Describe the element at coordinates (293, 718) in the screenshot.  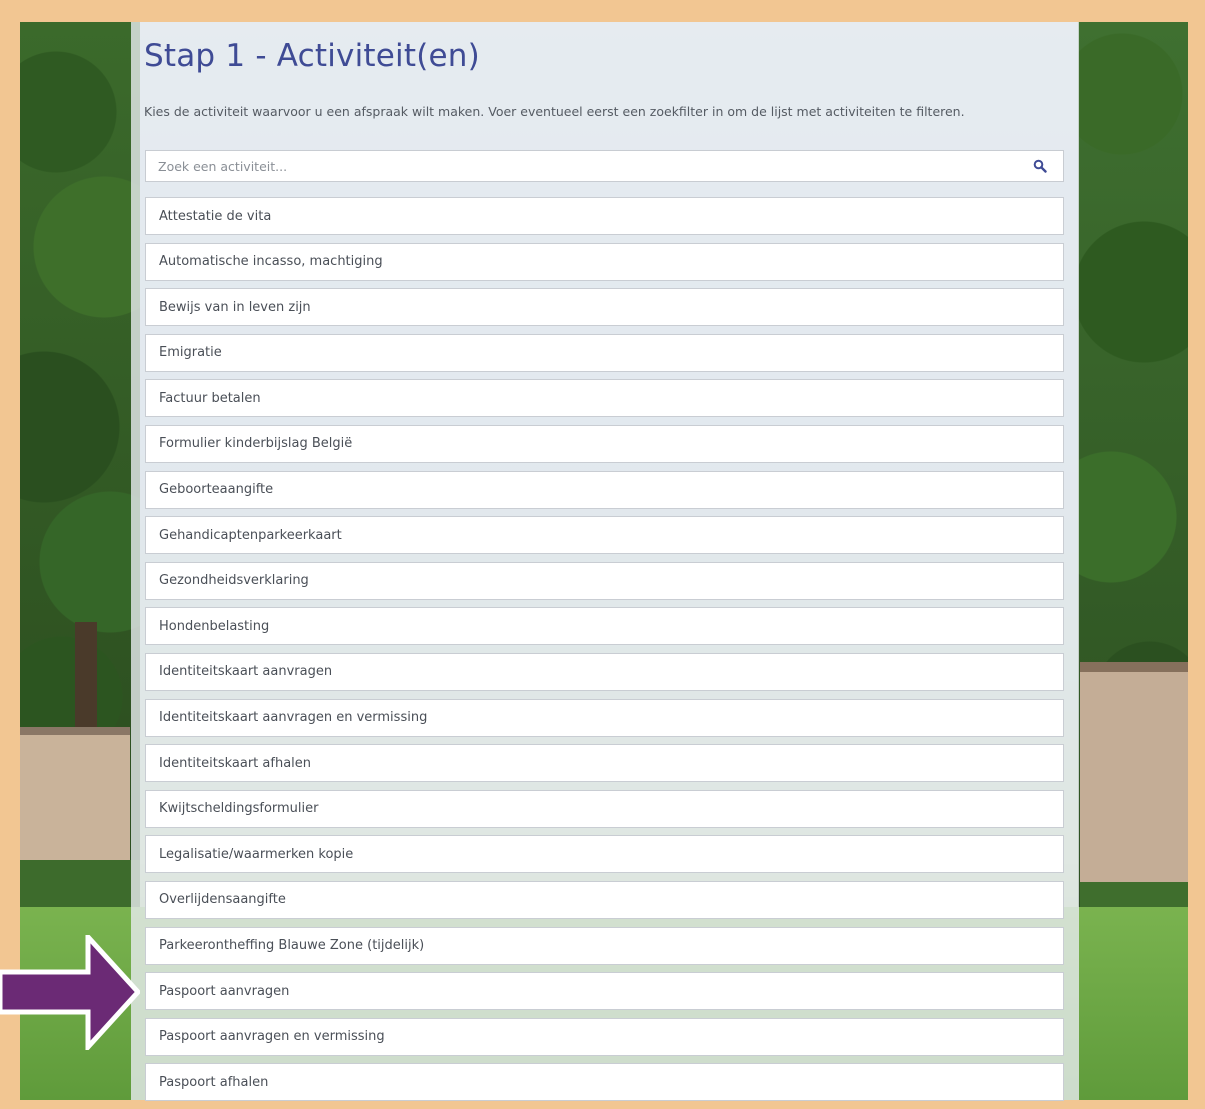
I see `activity-label: Identiteitskaart aanvragen en vermissing` at that location.